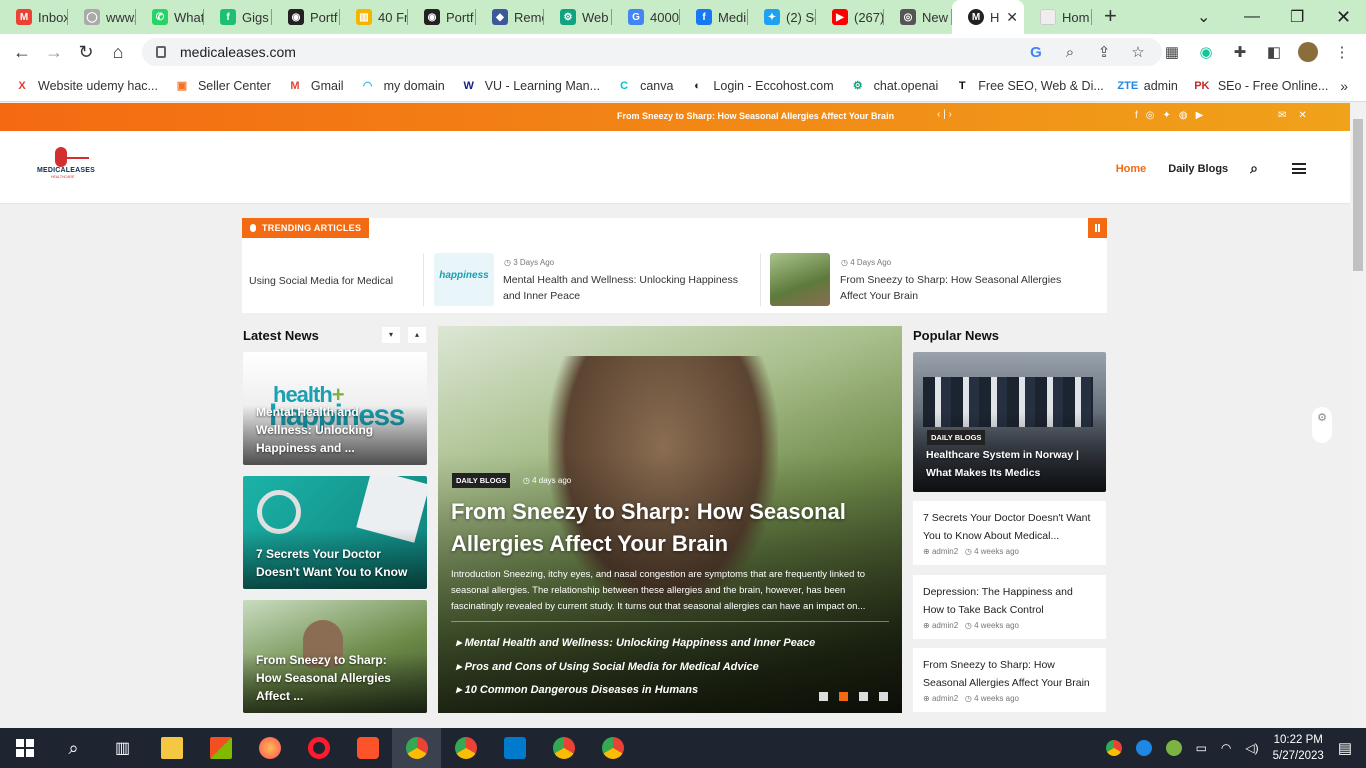 The height and width of the screenshot is (768, 1366). I want to click on browser-tab: ▶ (267), so click(850, 17).